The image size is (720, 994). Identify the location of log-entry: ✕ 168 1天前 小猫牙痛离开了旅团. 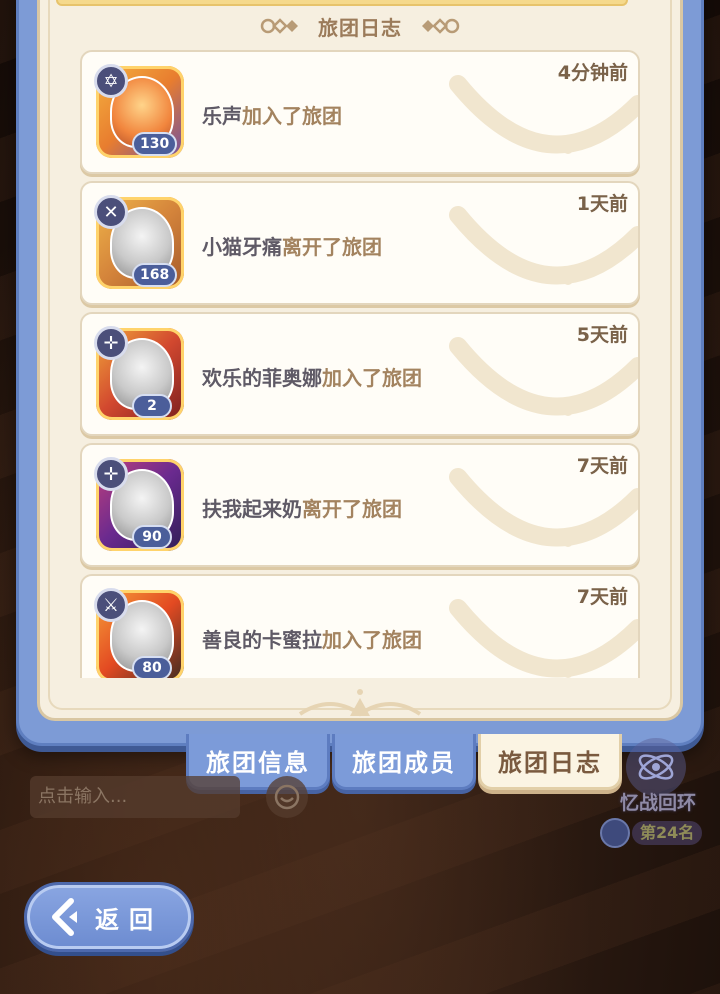
(360, 243).